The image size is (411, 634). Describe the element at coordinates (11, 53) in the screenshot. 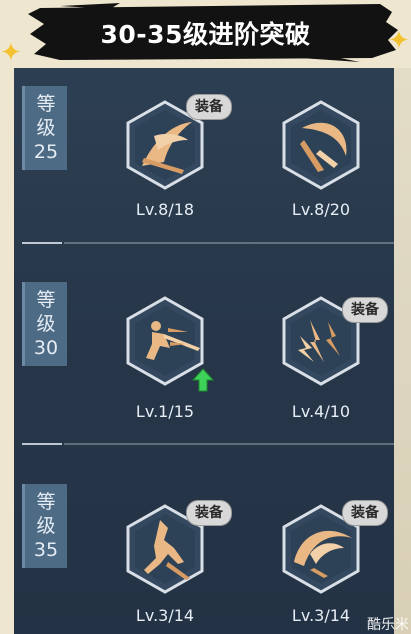

I see `star-icon-left: ✦` at that location.